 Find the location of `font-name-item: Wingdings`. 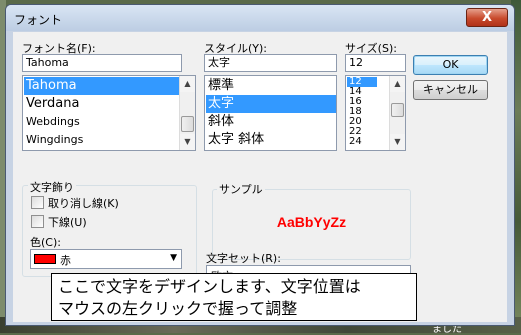

font-name-item: Wingdings is located at coordinates (102, 140).